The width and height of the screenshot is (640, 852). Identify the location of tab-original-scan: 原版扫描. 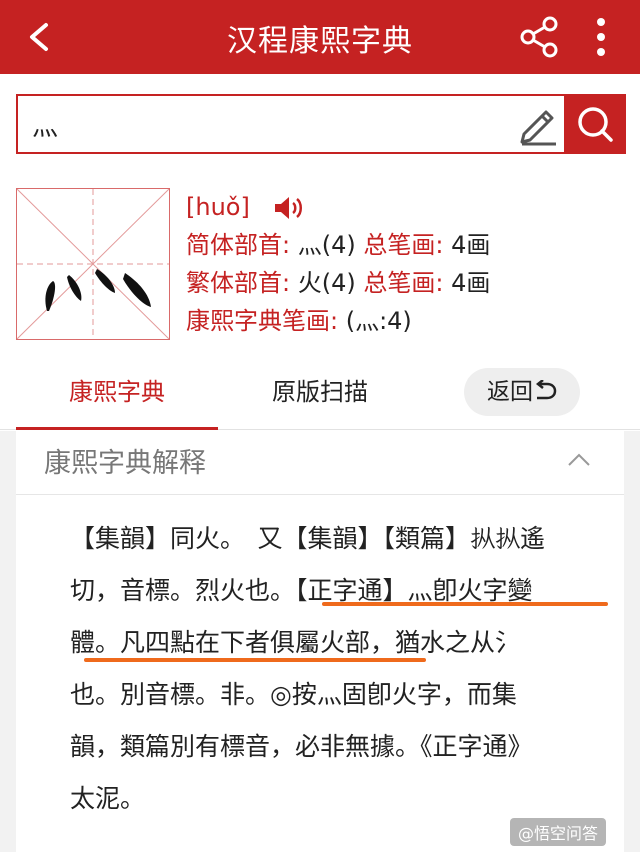
(320, 394).